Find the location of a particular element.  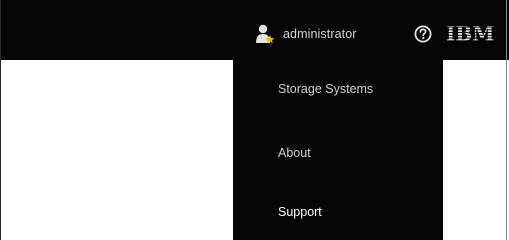

window-right-border is located at coordinates (506, 120).